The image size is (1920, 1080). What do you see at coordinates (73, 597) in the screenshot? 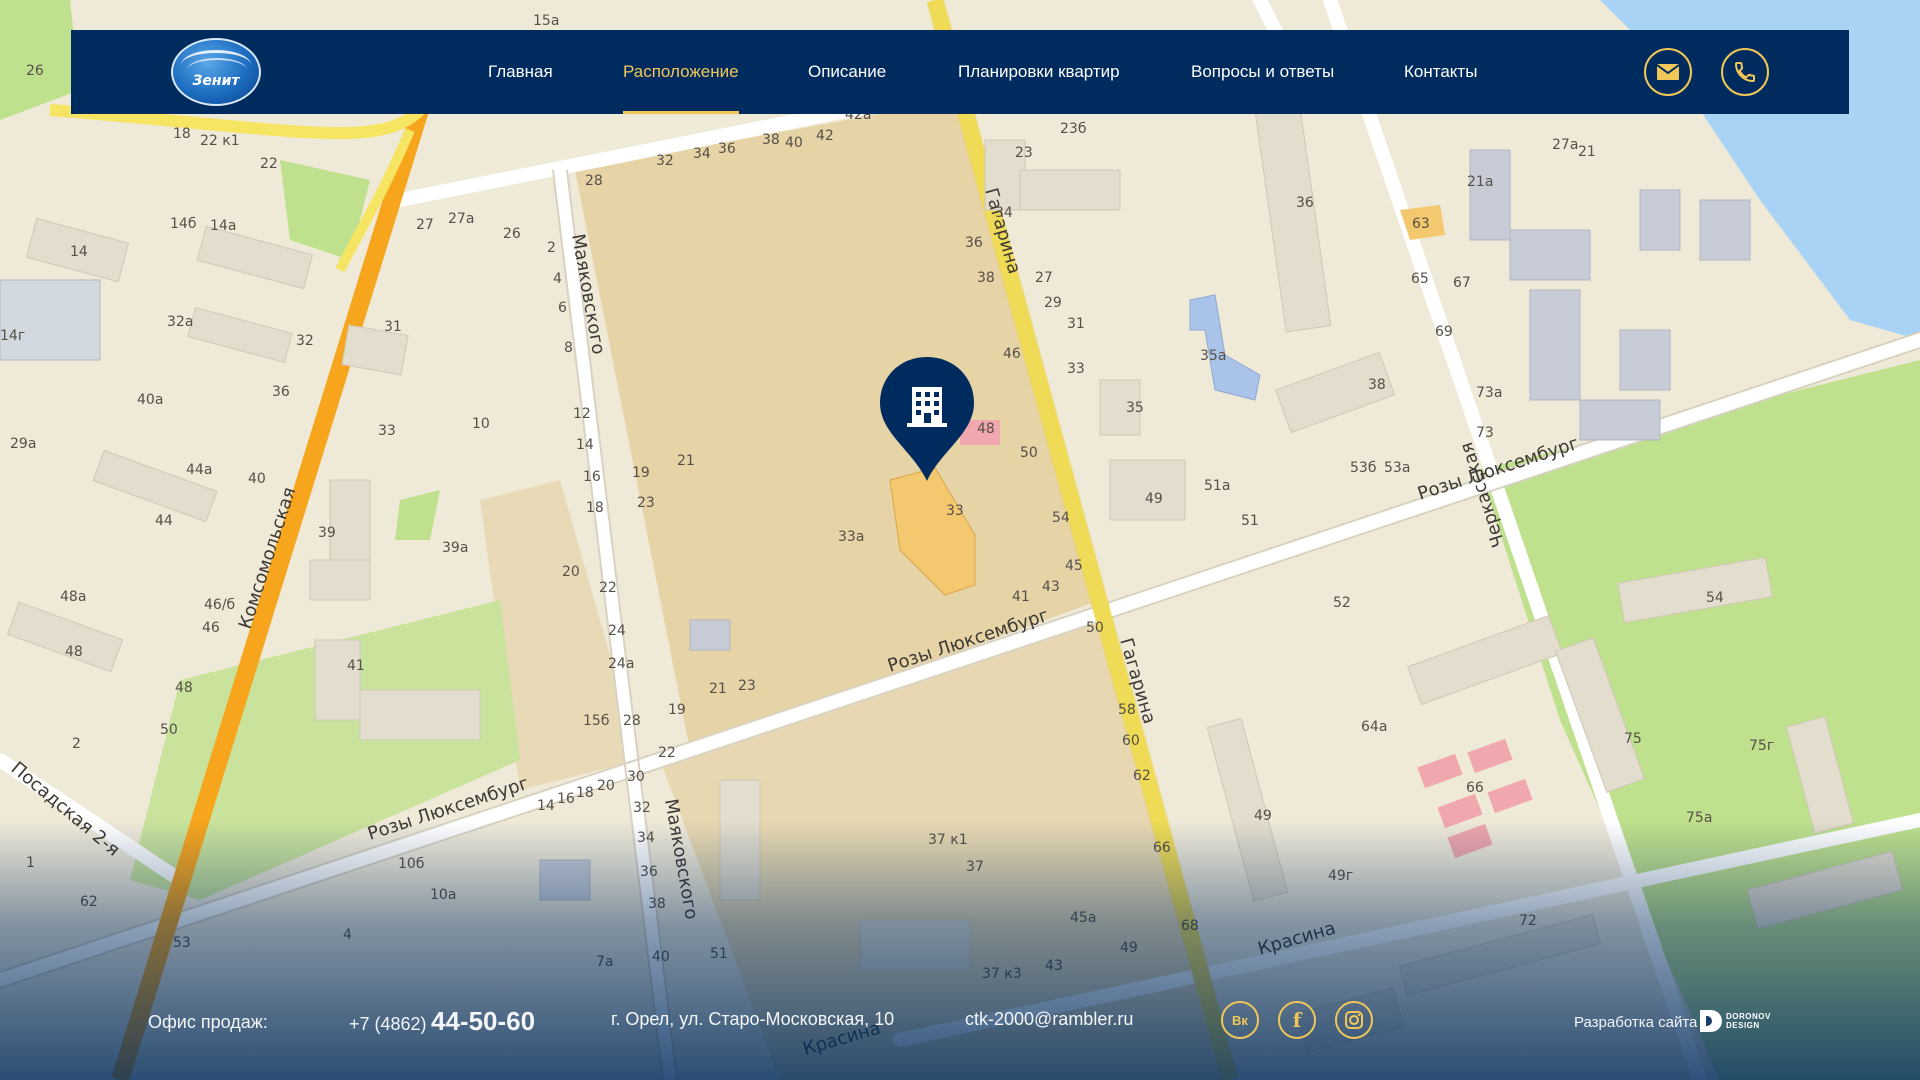
I see `svg-text: 48а` at bounding box center [73, 597].